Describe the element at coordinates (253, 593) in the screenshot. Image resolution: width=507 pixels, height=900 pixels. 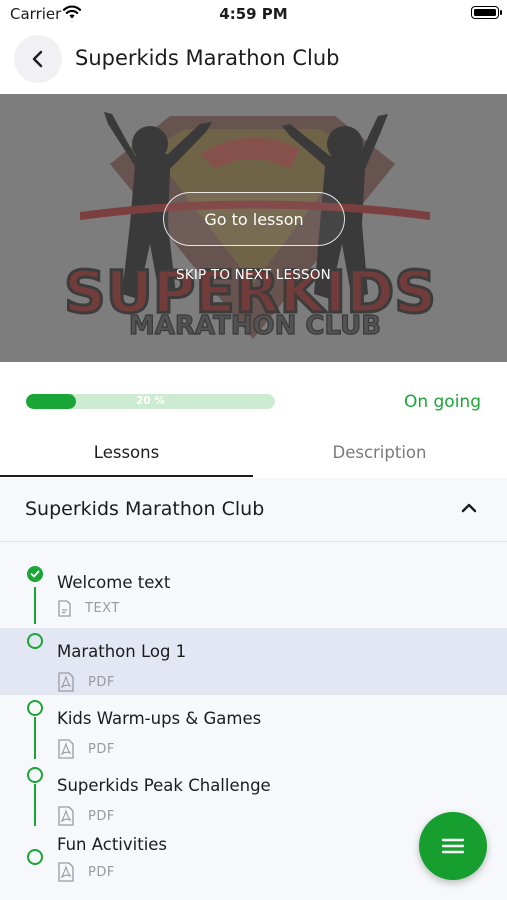
I see `lesson-item: Welcome text TEXT` at that location.